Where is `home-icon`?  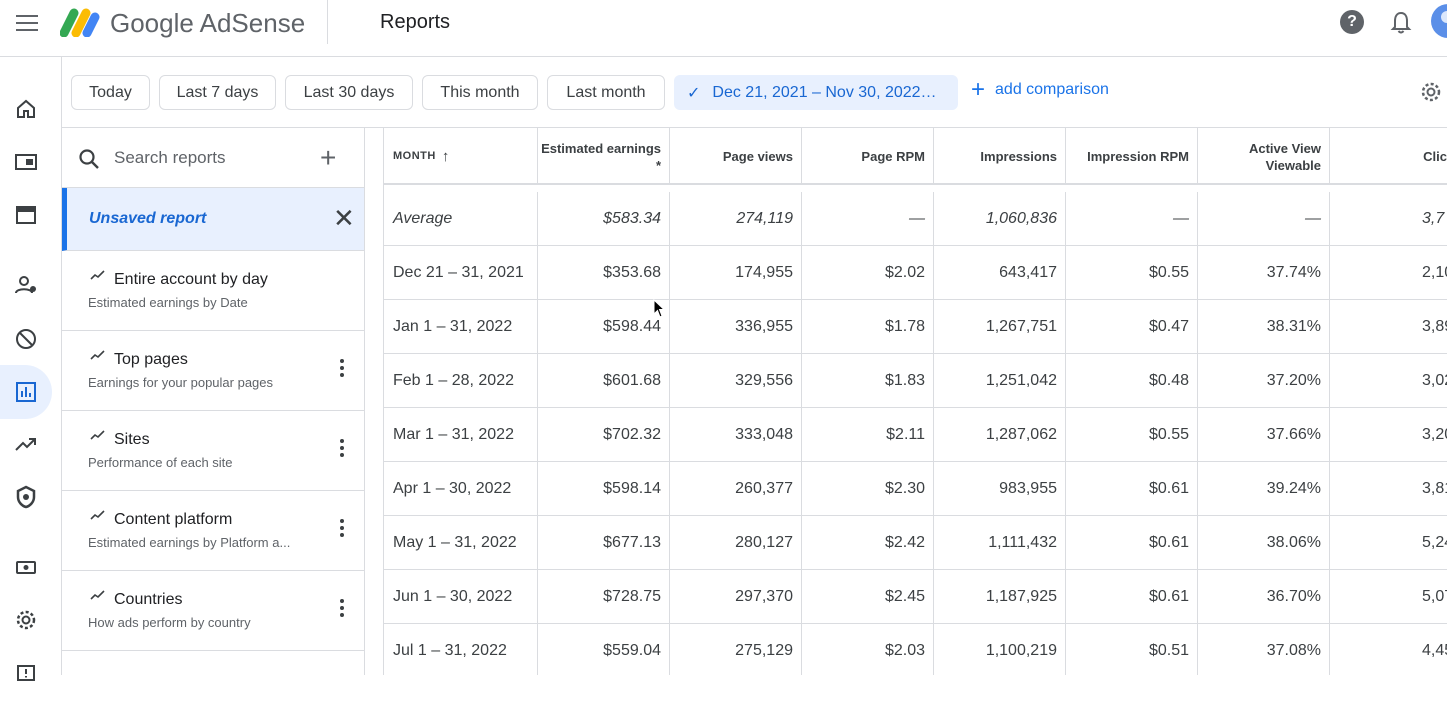
home-icon is located at coordinates (26, 109).